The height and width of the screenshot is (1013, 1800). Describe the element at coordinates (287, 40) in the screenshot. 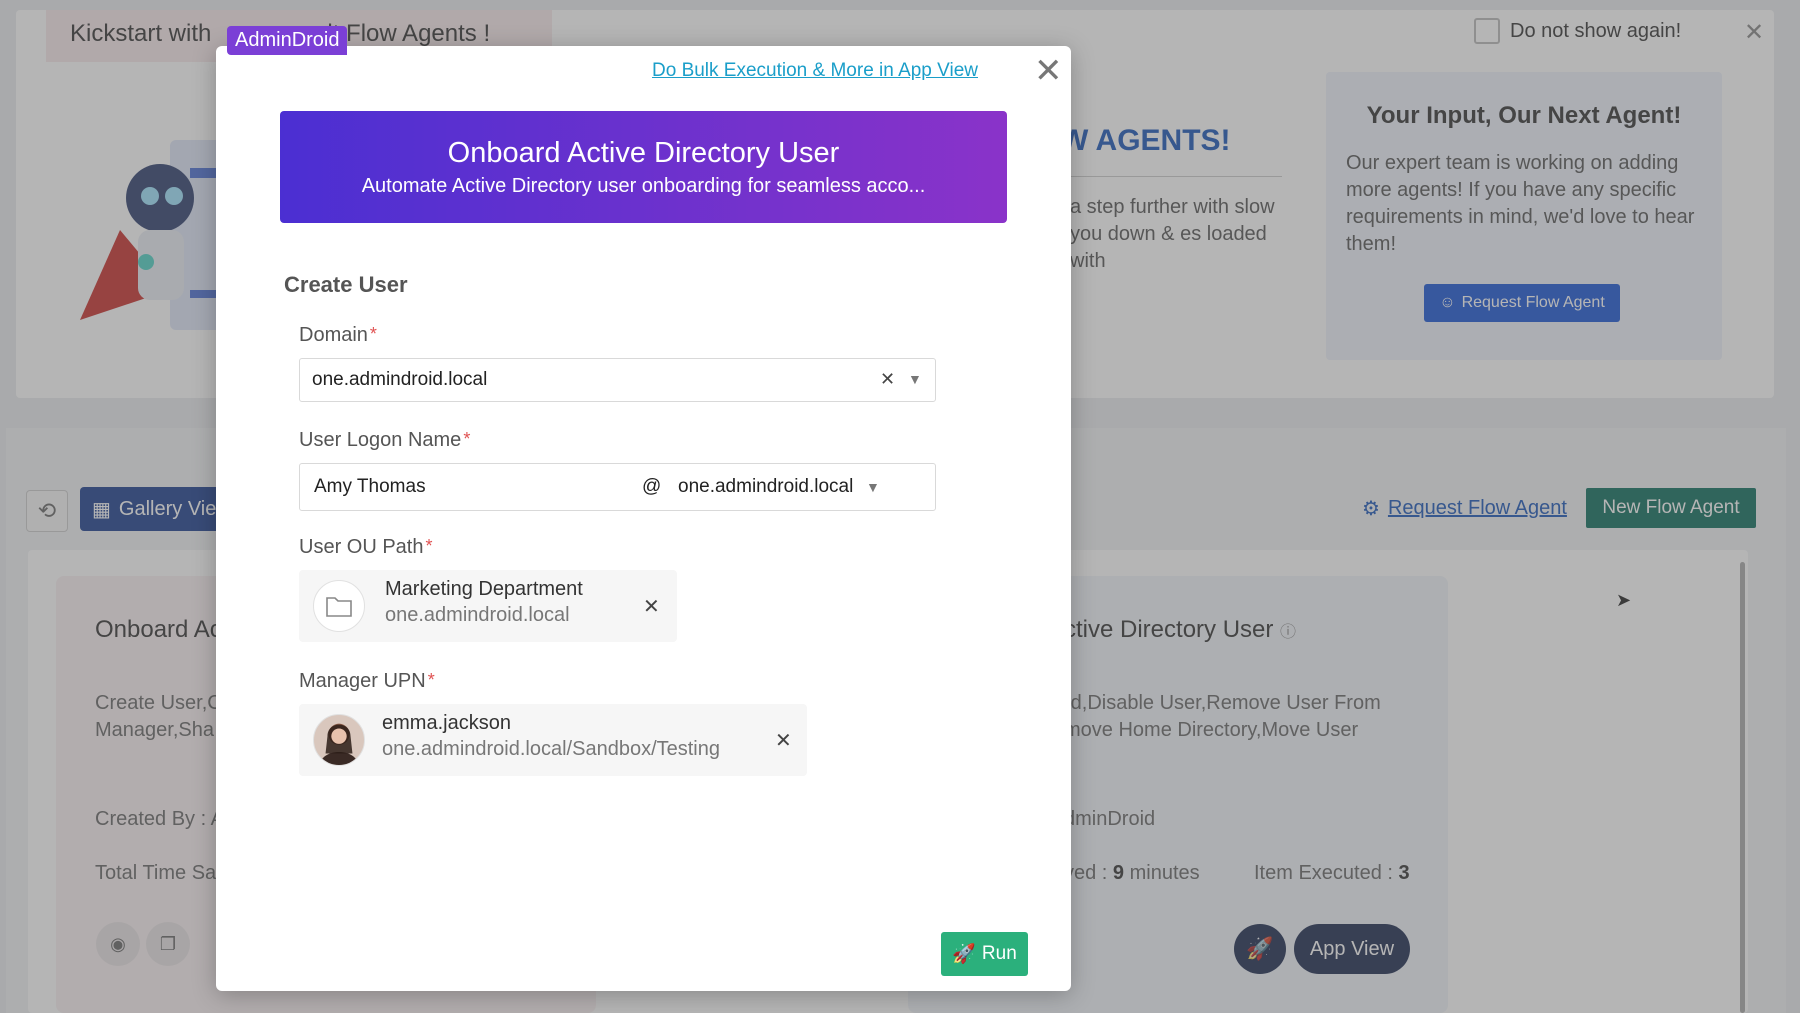

I see `admindroid-badge: AdminDroid` at that location.